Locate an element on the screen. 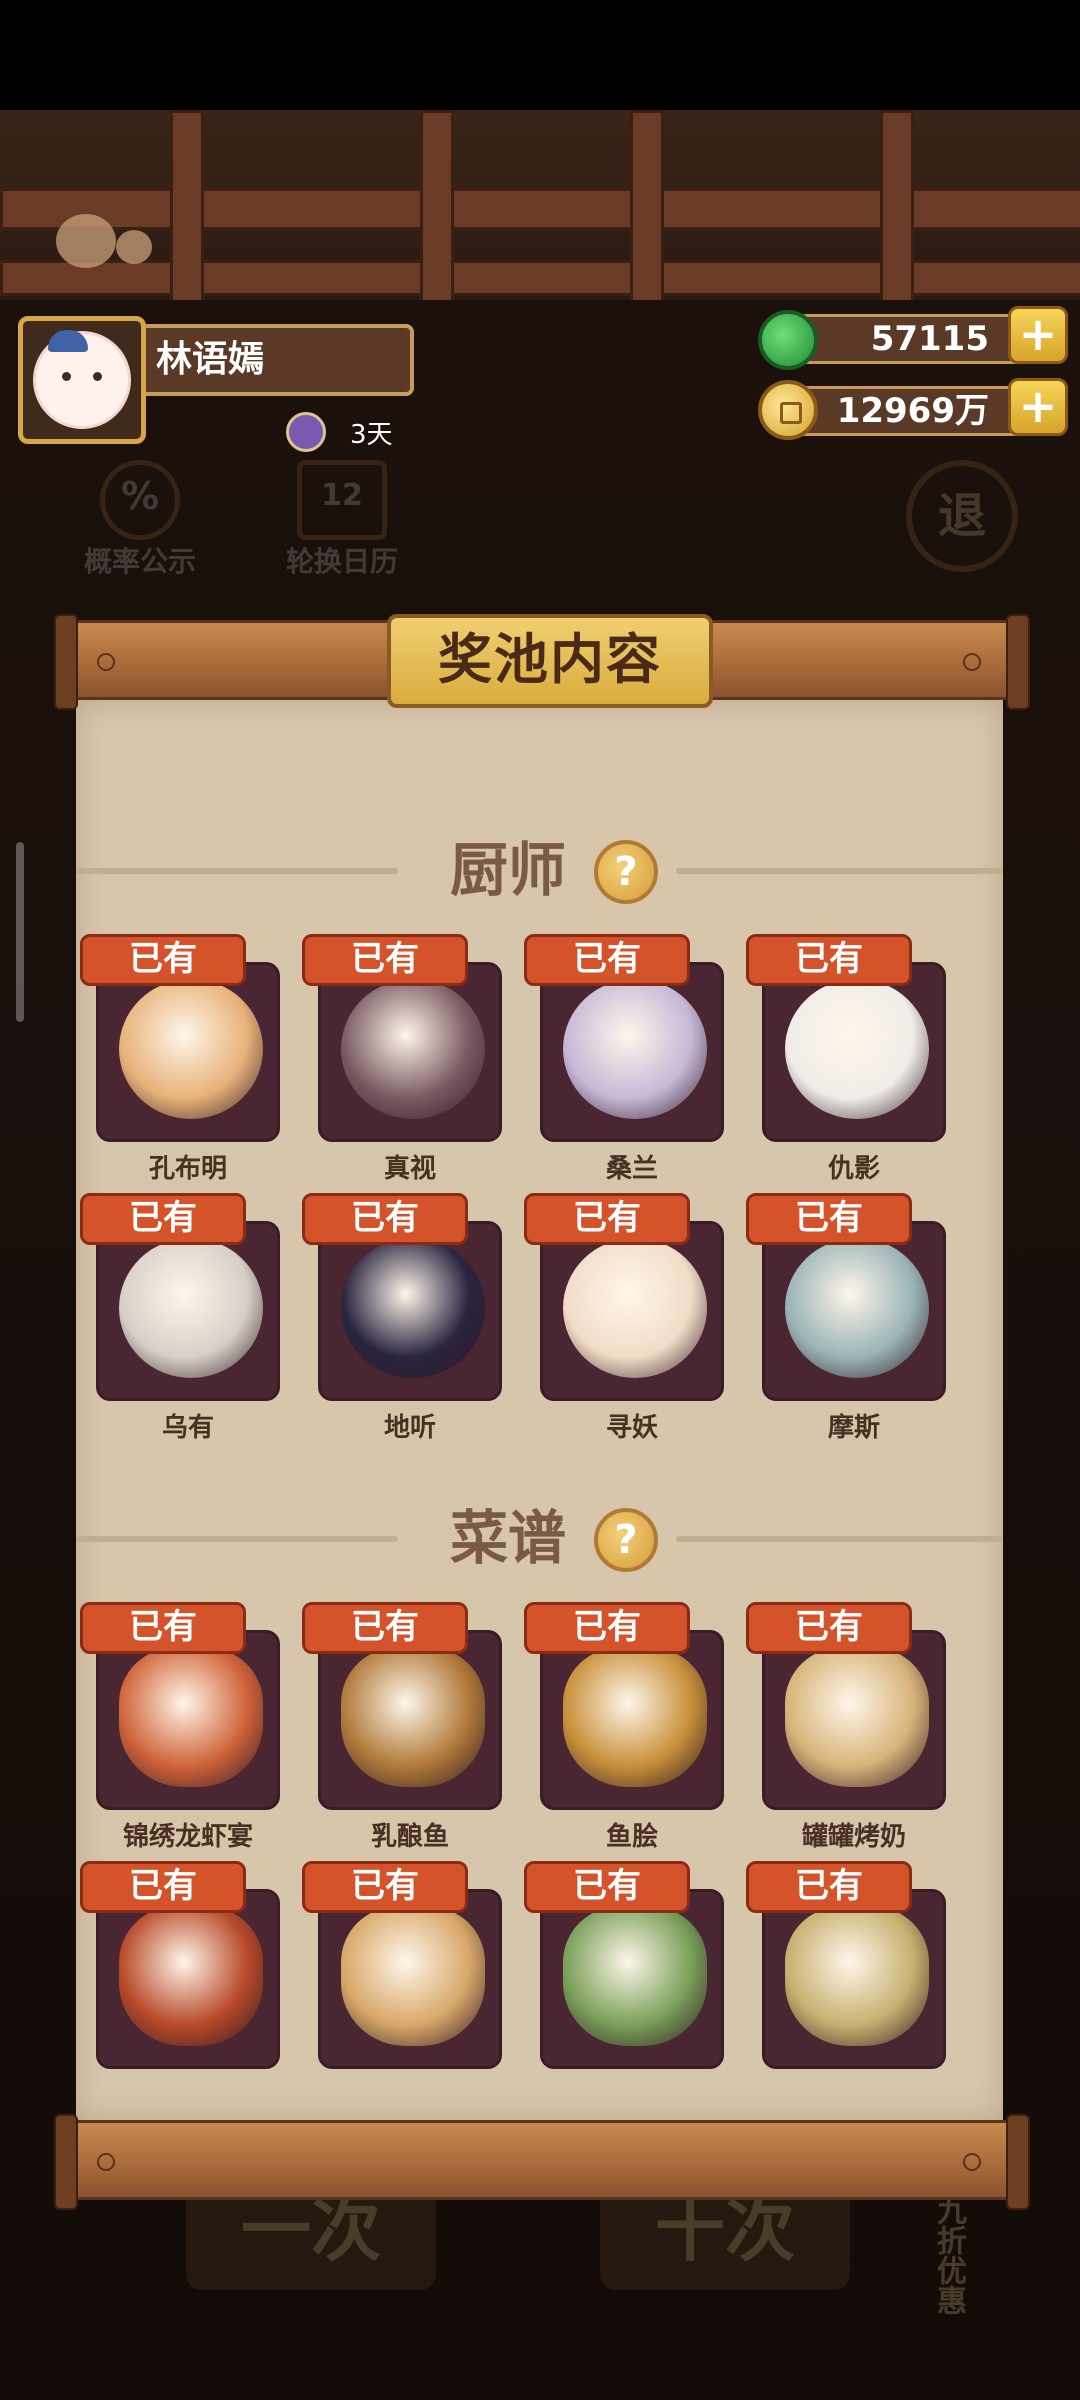  character-days-icon is located at coordinates (306, 432).